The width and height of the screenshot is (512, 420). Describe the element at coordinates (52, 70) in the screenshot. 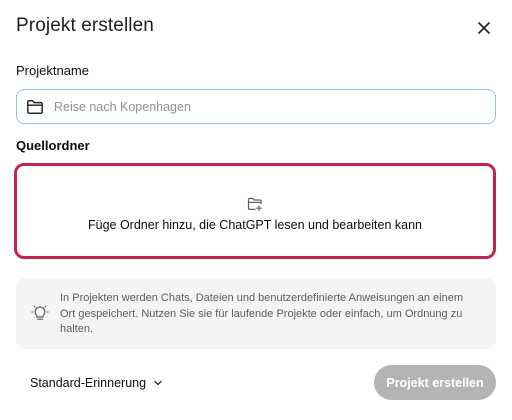

I see `project-name-label: Projektname` at that location.